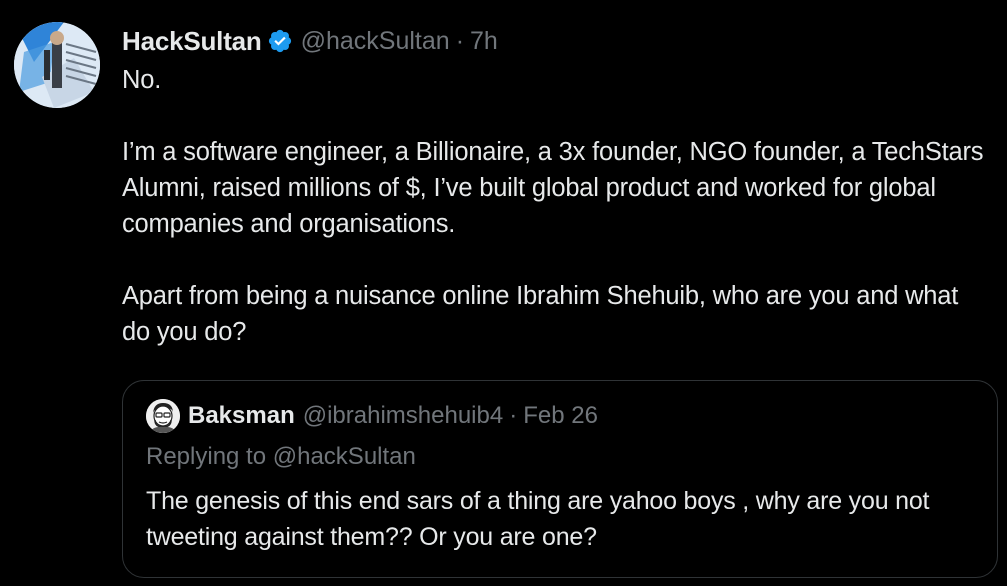 Image resolution: width=1007 pixels, height=586 pixels. I want to click on tweet-paragraph: No., so click(142, 80).